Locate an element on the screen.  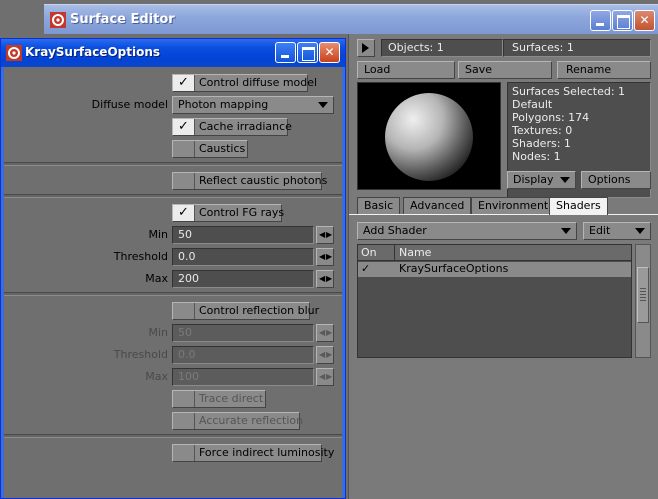
tab-shaders: Shaders is located at coordinates (578, 206).